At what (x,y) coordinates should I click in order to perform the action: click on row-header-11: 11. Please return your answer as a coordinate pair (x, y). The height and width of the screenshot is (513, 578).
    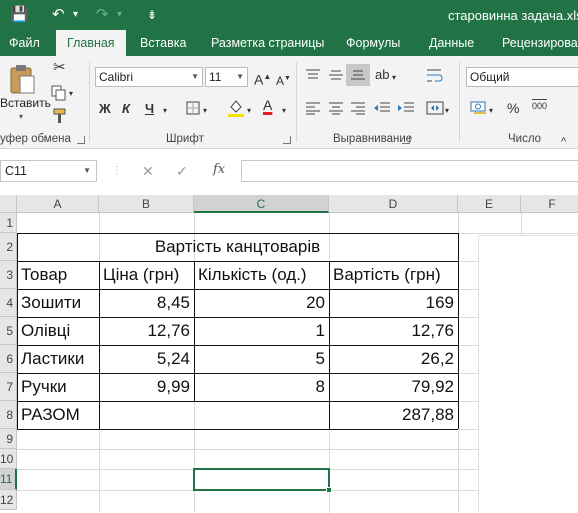
    Looking at the image, I should click on (8, 479).